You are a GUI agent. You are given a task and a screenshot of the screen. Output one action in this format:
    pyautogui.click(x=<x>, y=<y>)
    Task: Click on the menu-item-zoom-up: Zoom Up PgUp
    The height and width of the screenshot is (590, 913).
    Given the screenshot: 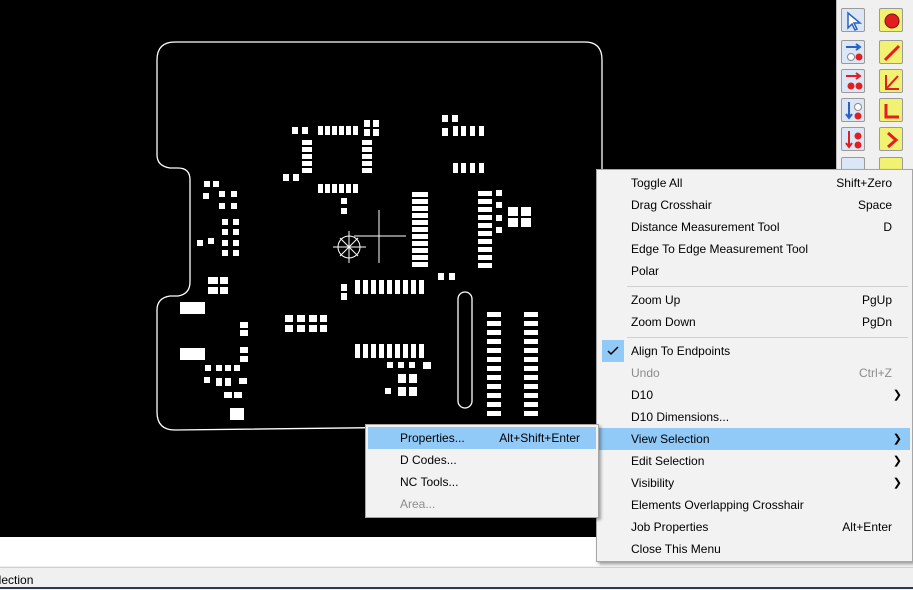 What is the action you would take?
    pyautogui.click(x=754, y=300)
    